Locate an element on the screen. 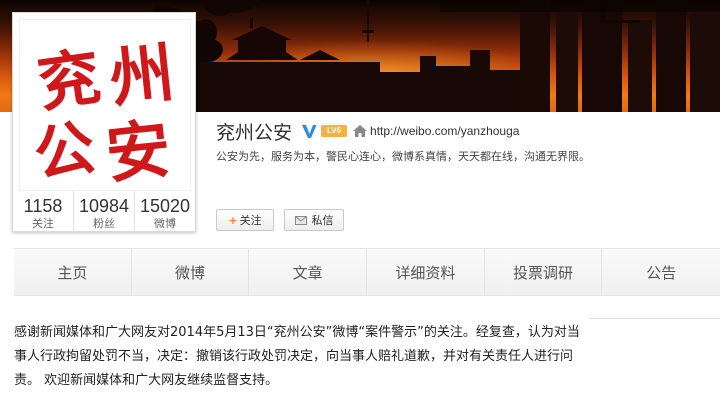 The image size is (720, 400). tab-weibo: 微博 is located at coordinates (190, 272).